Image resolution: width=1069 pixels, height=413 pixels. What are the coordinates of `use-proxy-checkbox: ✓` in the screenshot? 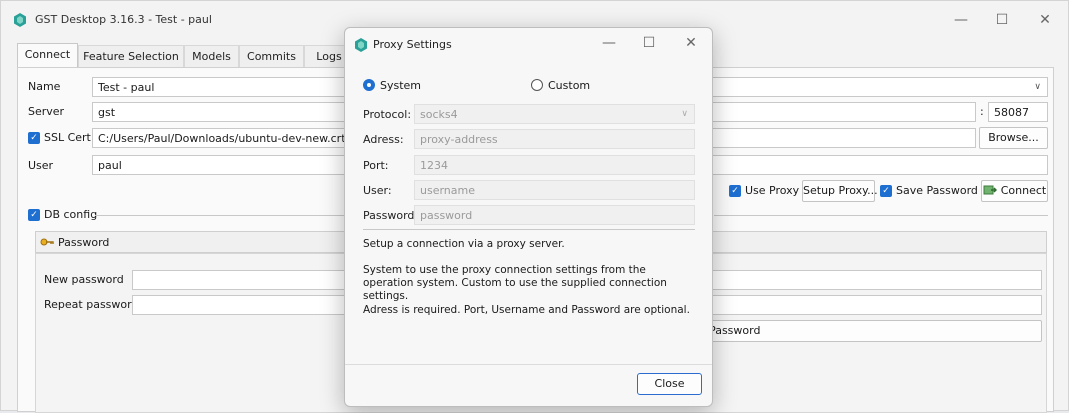 It's located at (735, 191).